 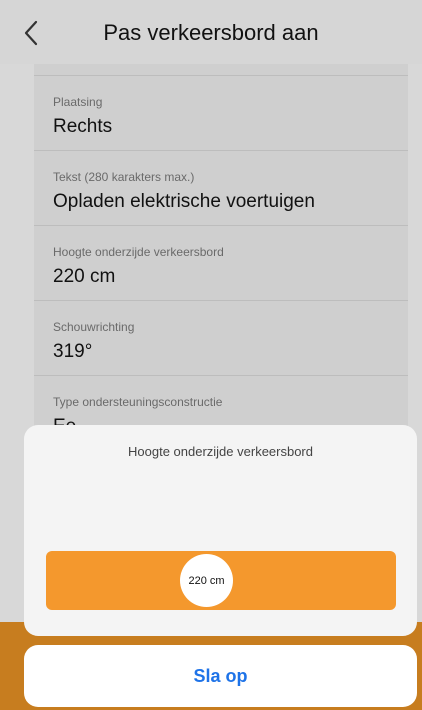 I want to click on save-button: Sla op, so click(x=220, y=676).